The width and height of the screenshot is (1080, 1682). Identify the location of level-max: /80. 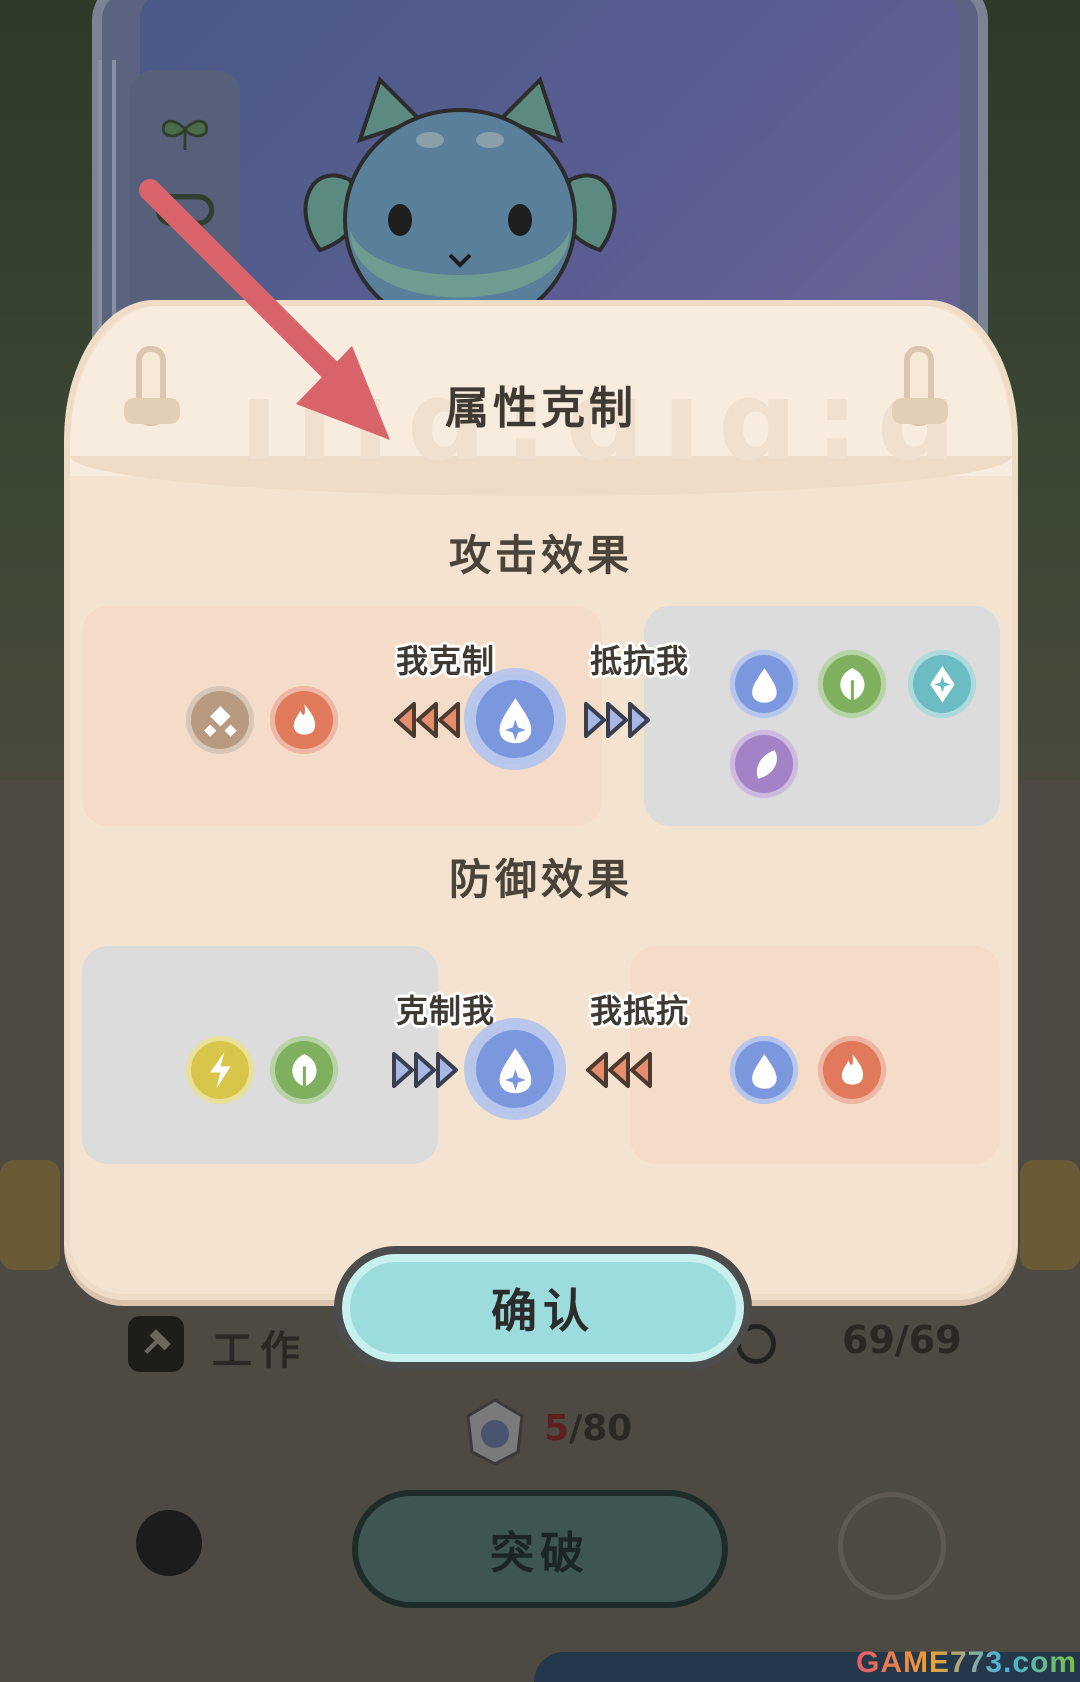
(601, 1428).